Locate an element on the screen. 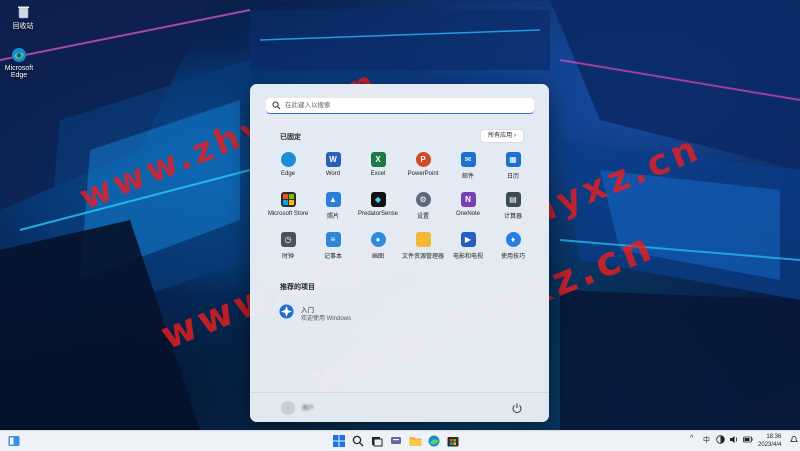 Image resolution: width=800 pixels, height=451 pixels. clock-date: 2023/4/4 is located at coordinates (770, 445).